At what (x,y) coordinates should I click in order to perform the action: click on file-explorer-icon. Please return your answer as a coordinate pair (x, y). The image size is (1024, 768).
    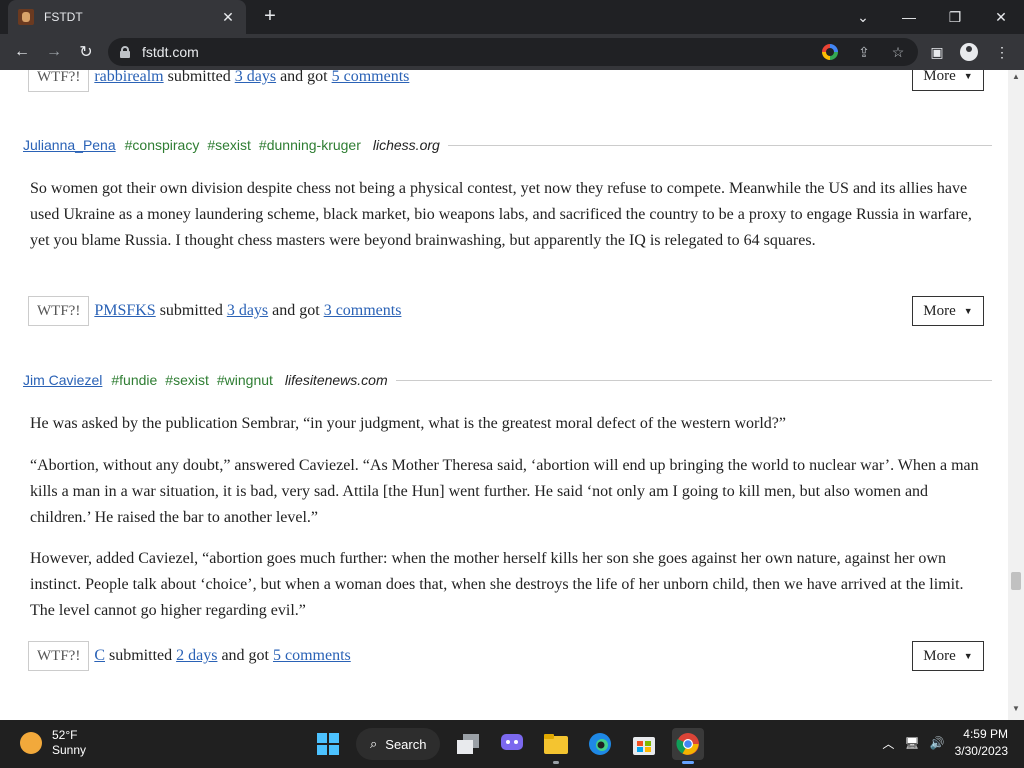
    Looking at the image, I should click on (556, 746).